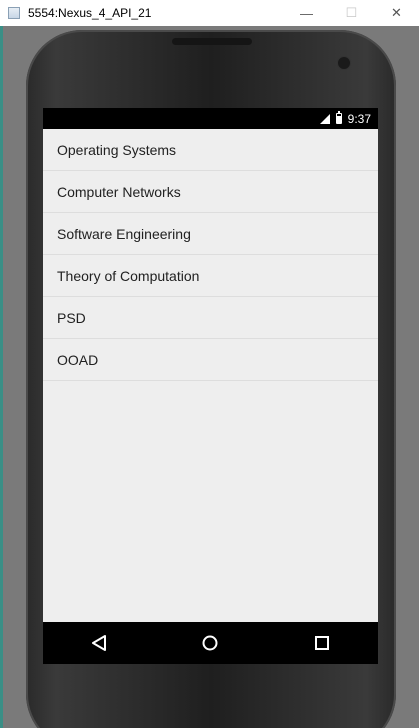 The image size is (419, 728). Describe the element at coordinates (359, 118) in the screenshot. I see `status-time: 9:37` at that location.